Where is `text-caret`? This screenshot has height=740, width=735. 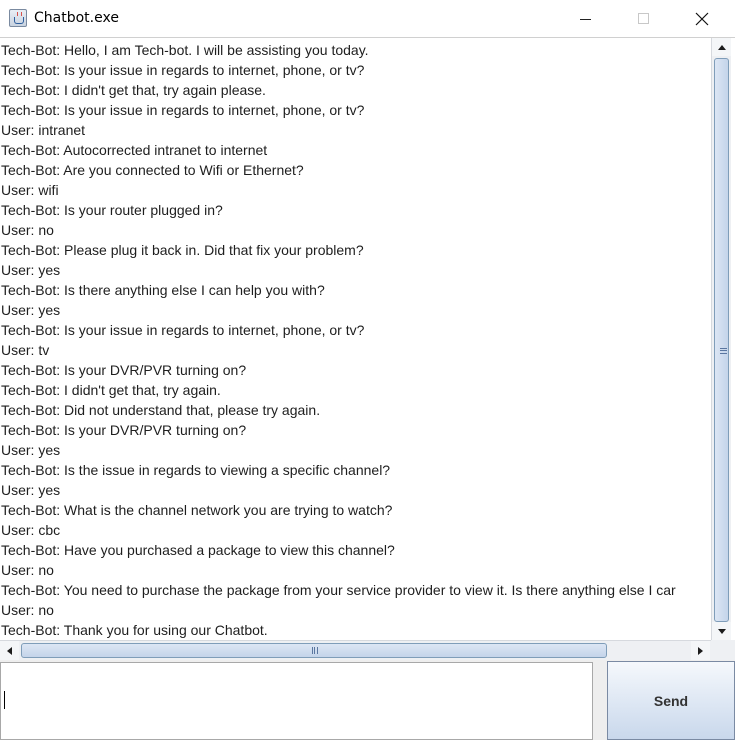 text-caret is located at coordinates (4, 700).